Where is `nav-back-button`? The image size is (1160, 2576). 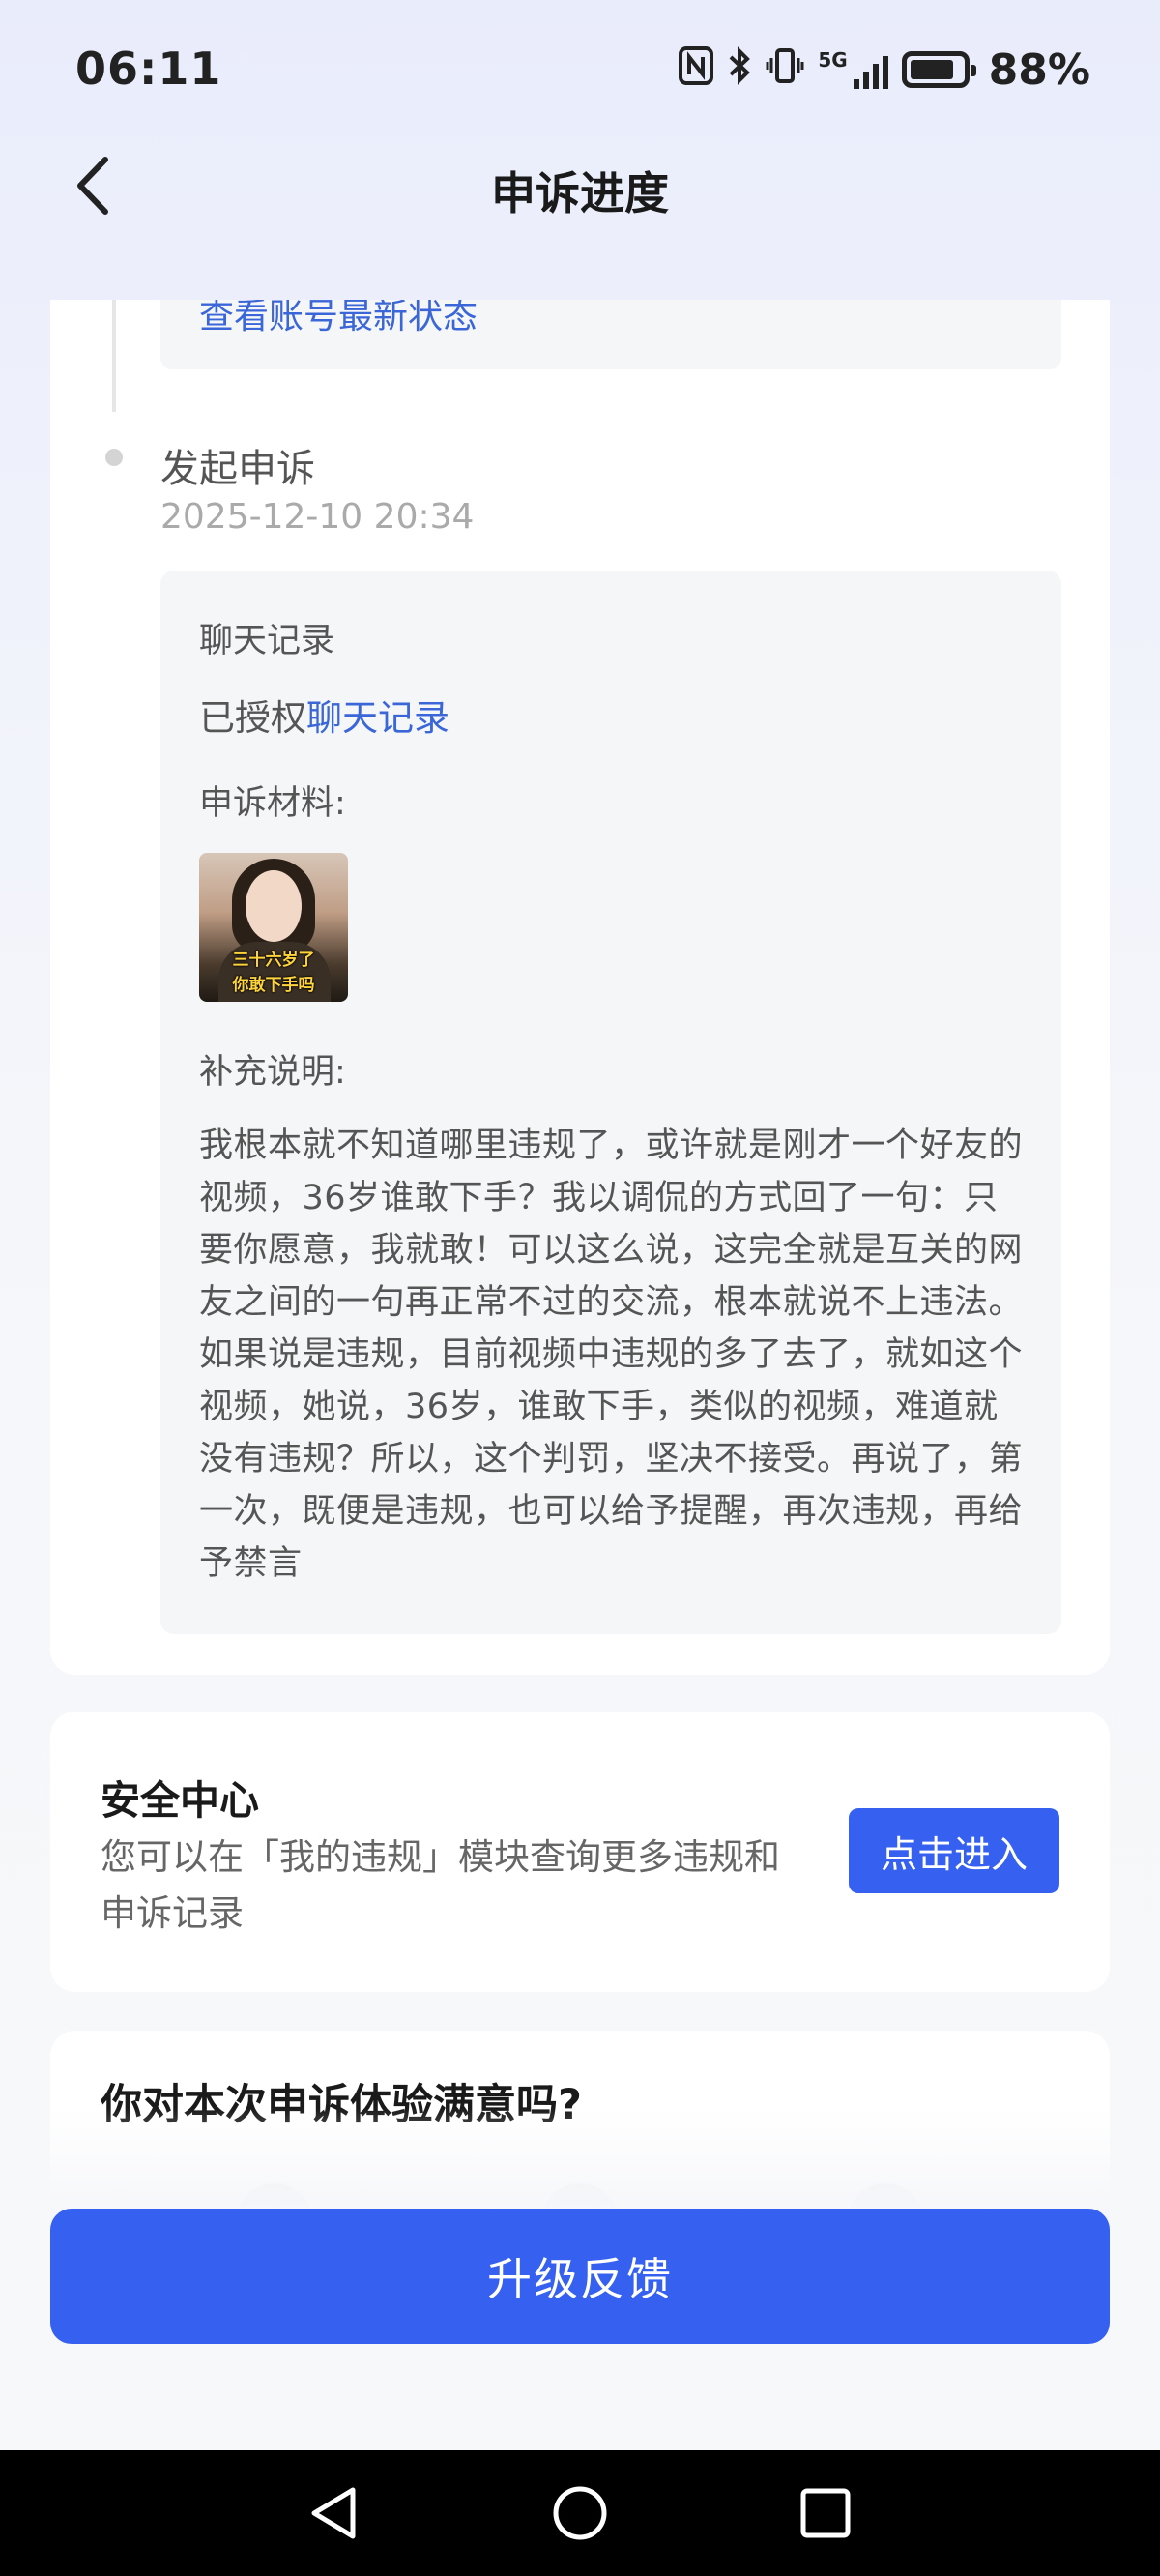 nav-back-button is located at coordinates (333, 2513).